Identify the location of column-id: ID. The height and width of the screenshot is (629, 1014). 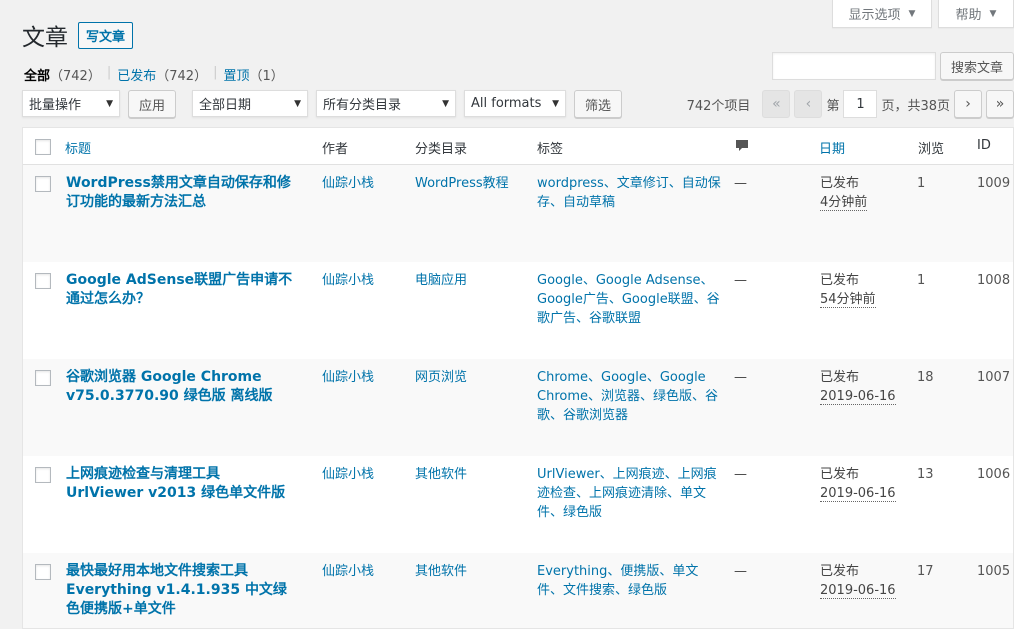
(984, 145).